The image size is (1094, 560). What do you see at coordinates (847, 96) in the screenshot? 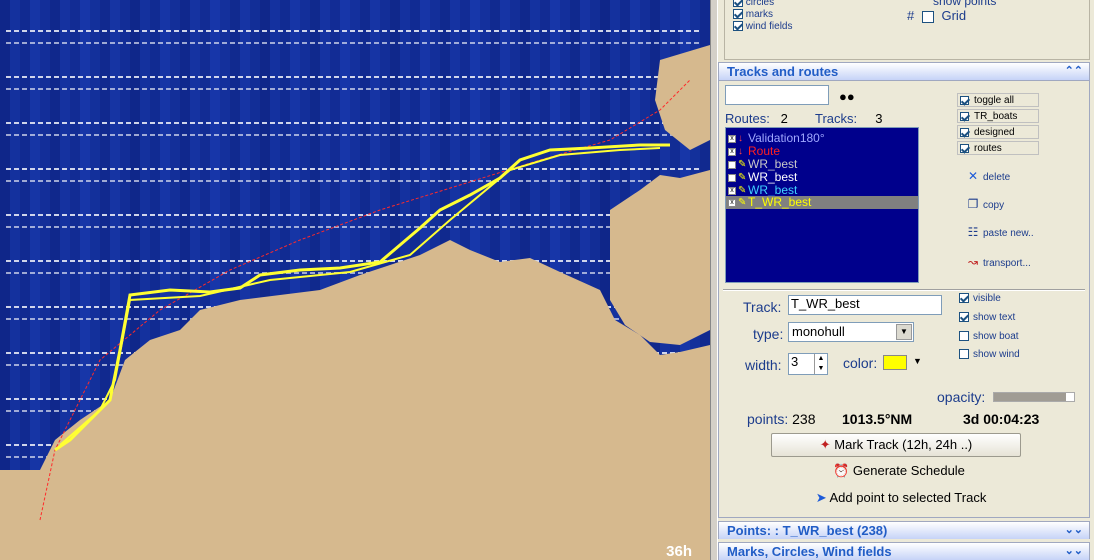
I see `binoculars-icon: ●●` at bounding box center [847, 96].